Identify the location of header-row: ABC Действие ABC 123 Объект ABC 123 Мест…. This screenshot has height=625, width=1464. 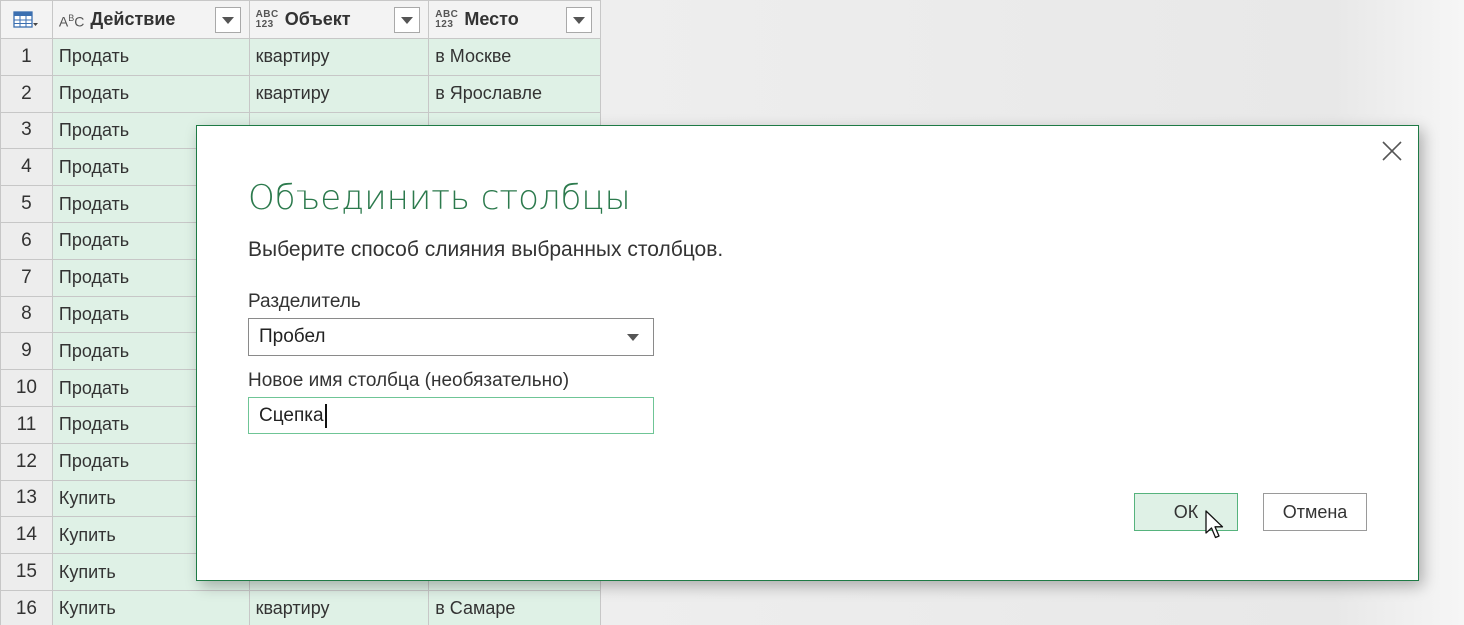
(300, 19).